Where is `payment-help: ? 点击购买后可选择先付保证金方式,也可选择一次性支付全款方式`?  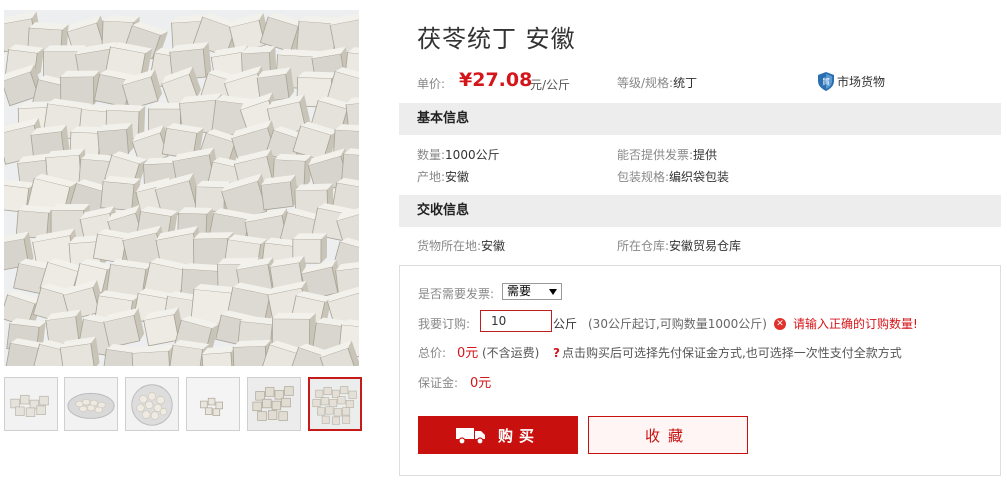 payment-help: ? 点击购买后可选择先付保证金方式,也可选择一次性支付全款方式 is located at coordinates (727, 352).